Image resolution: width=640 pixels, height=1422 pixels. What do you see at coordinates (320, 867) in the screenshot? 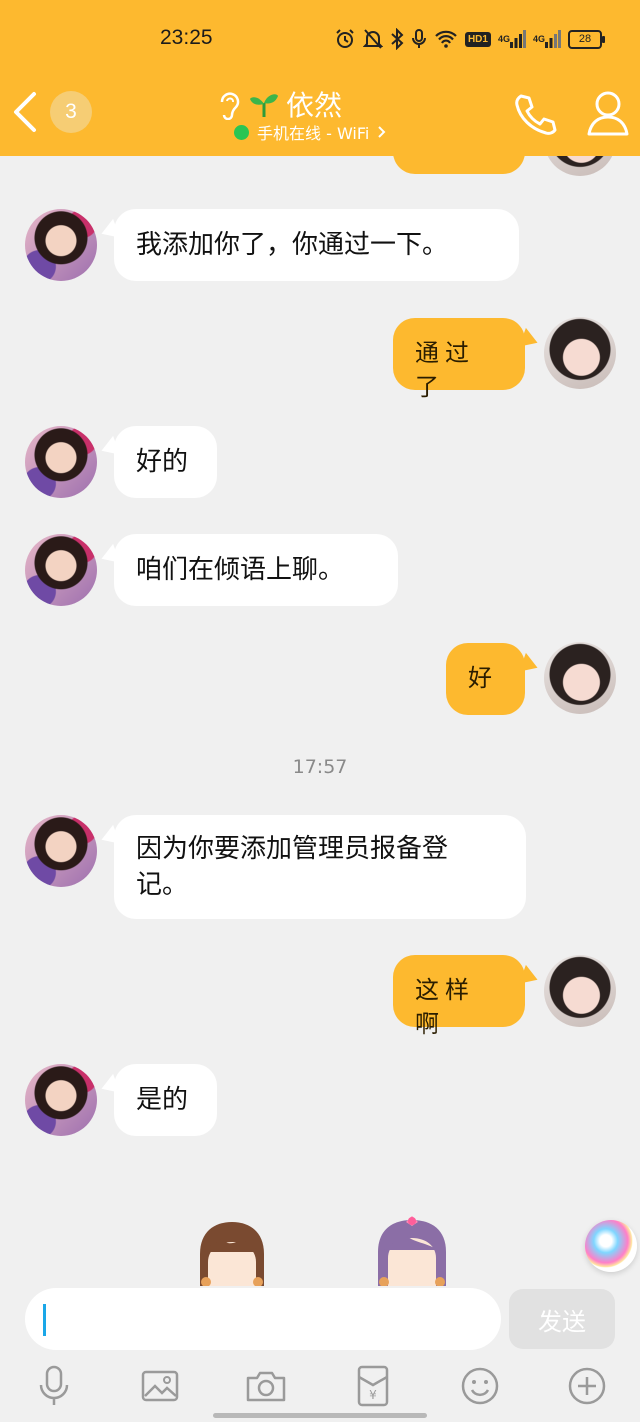
I see `message-bubble-incoming: 因为你要添加管理员报备登 记。` at bounding box center [320, 867].